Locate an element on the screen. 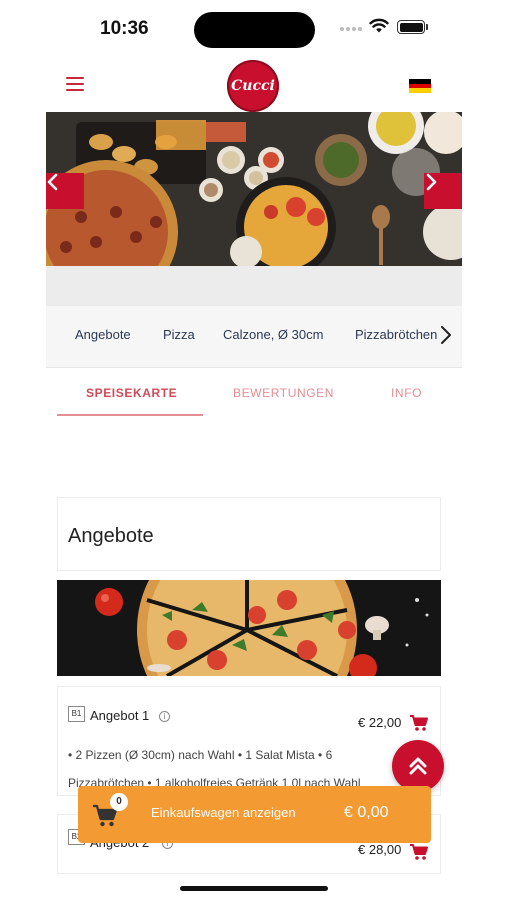  category-item-pizzabroetchen: Pizzabrötchen is located at coordinates (396, 334).